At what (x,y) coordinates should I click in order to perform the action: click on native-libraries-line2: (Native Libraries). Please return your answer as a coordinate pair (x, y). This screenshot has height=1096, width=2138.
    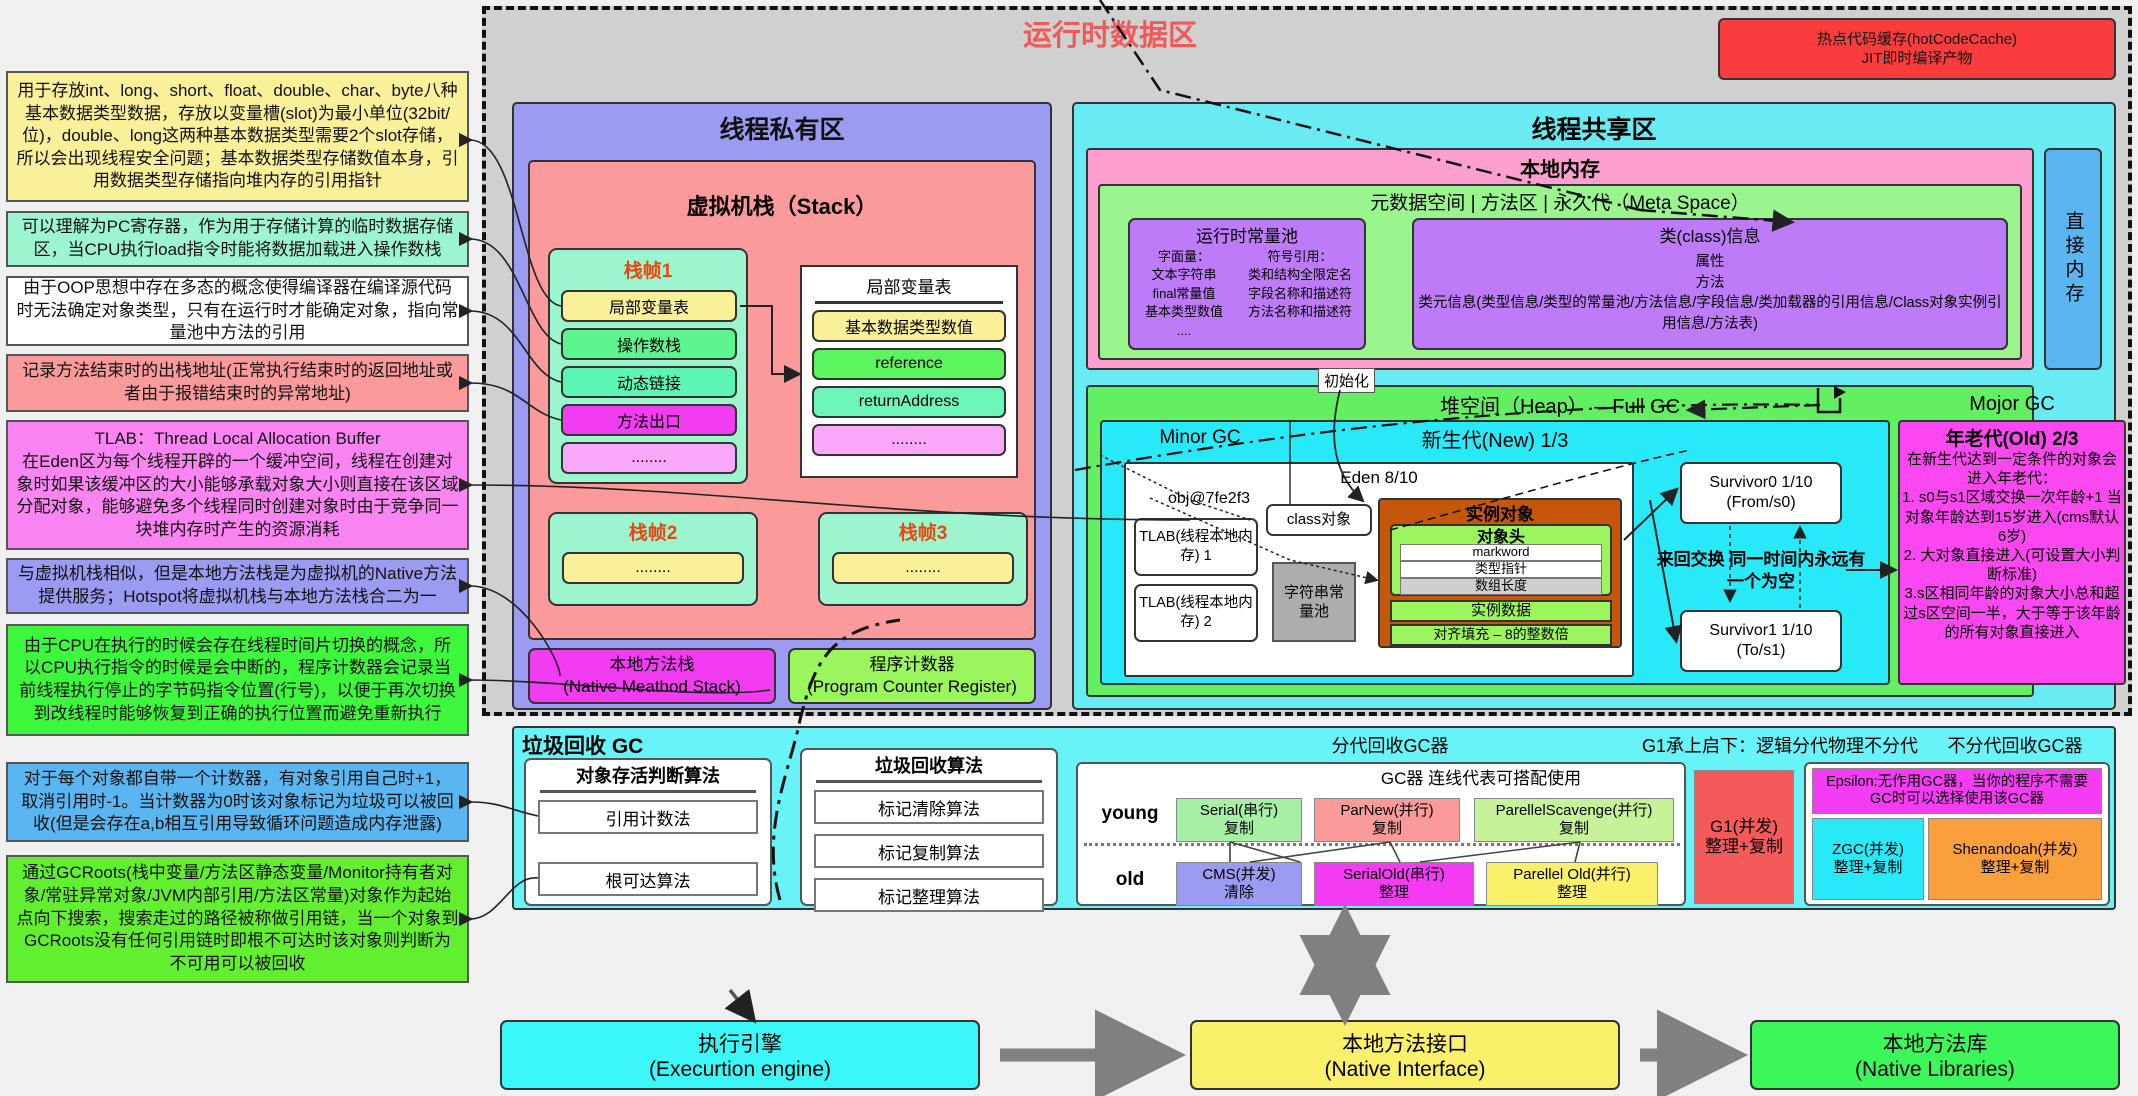
    Looking at the image, I should click on (1935, 1069).